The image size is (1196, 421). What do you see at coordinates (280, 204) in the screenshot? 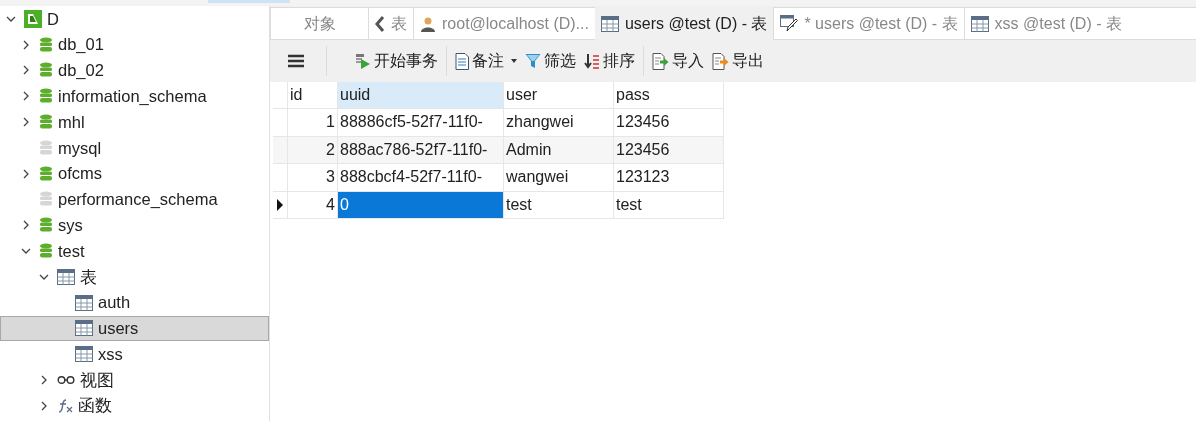
I see `current-row-icon` at bounding box center [280, 204].